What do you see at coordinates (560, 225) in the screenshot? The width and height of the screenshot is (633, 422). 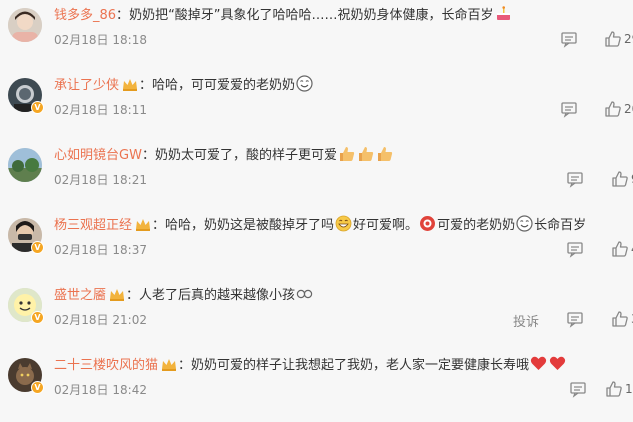 I see `comment-text: 长命百岁` at bounding box center [560, 225].